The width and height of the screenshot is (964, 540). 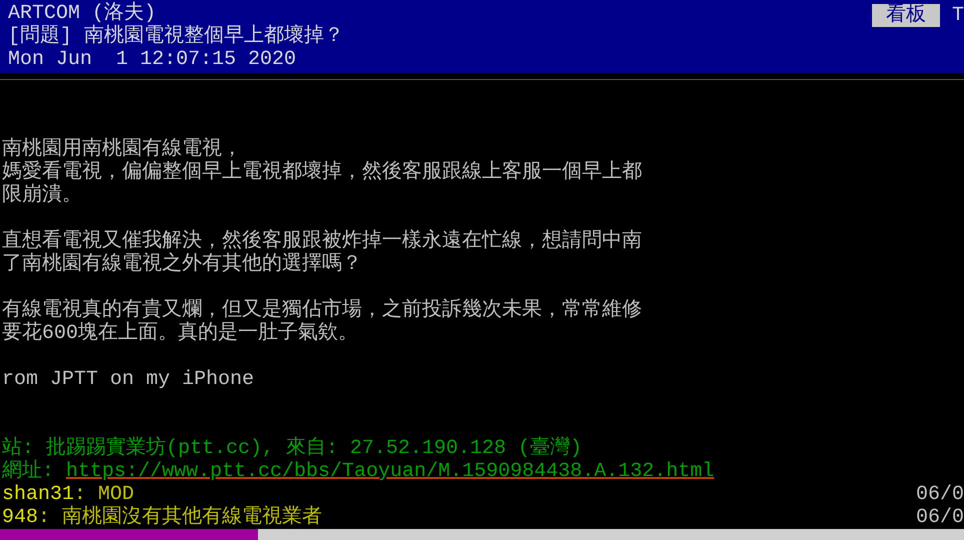 What do you see at coordinates (38, 494) in the screenshot?
I see `push-user: shan31` at bounding box center [38, 494].